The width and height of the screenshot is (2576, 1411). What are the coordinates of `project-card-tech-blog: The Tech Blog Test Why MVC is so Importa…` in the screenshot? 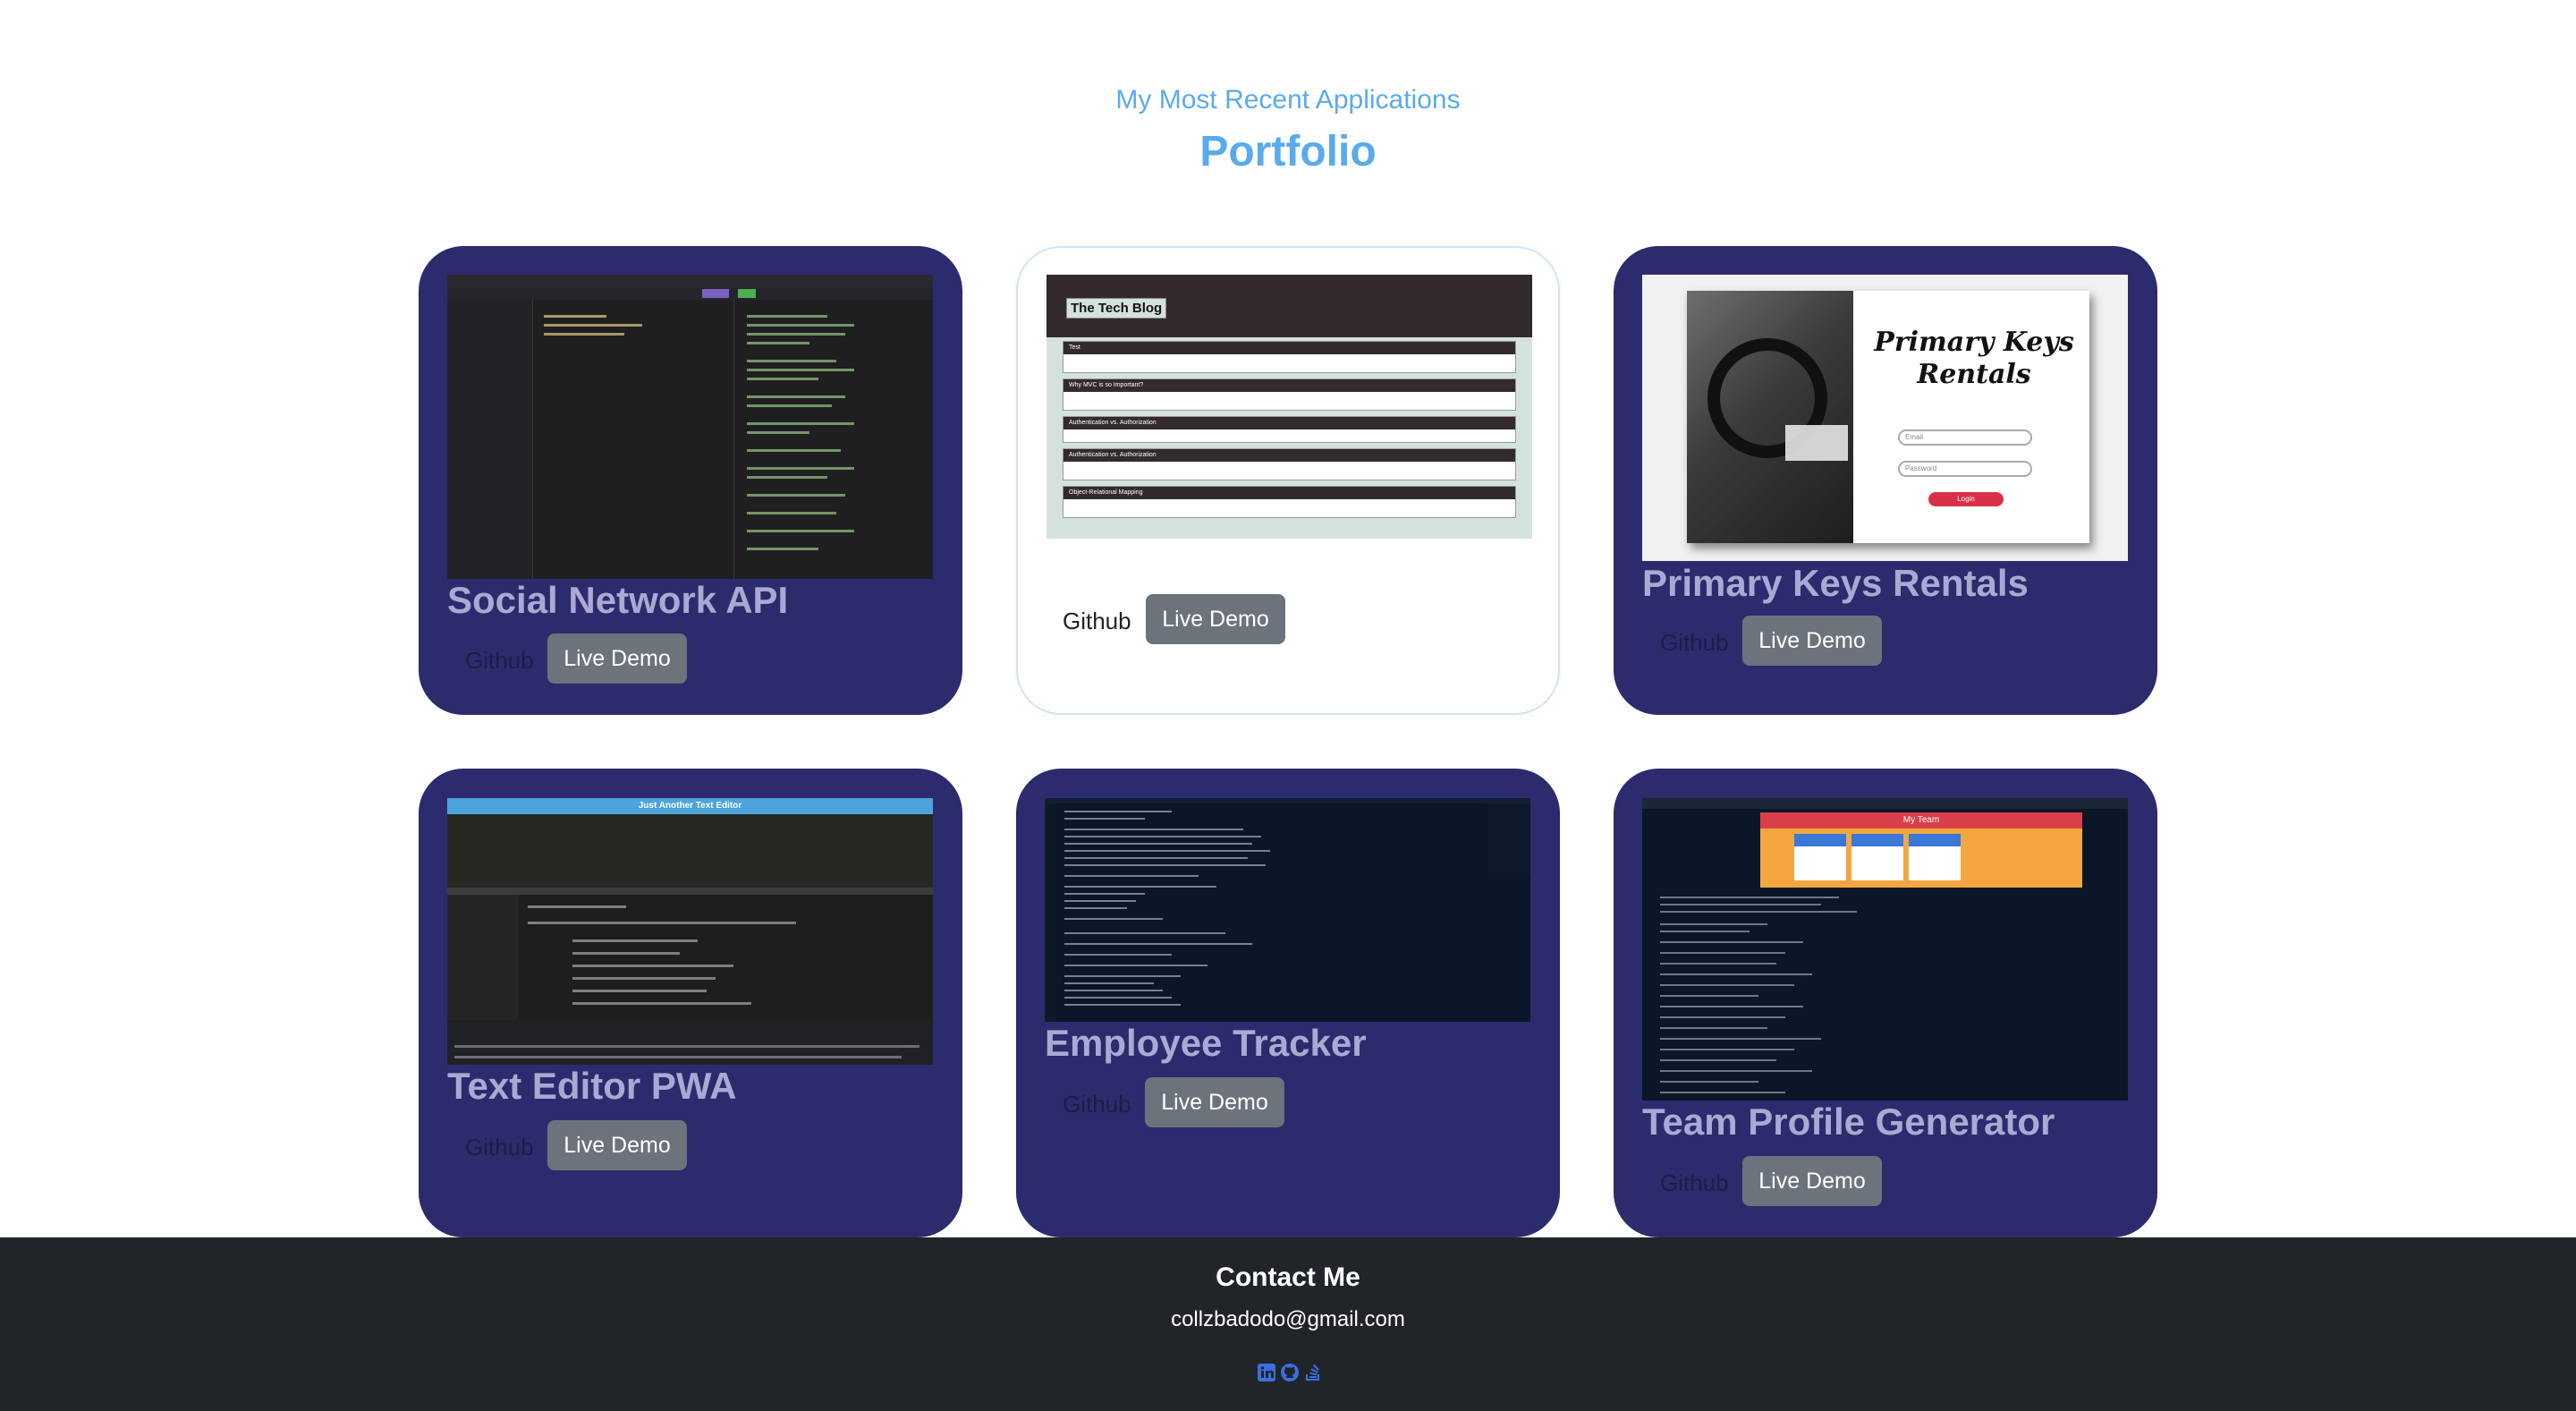 It's located at (1288, 480).